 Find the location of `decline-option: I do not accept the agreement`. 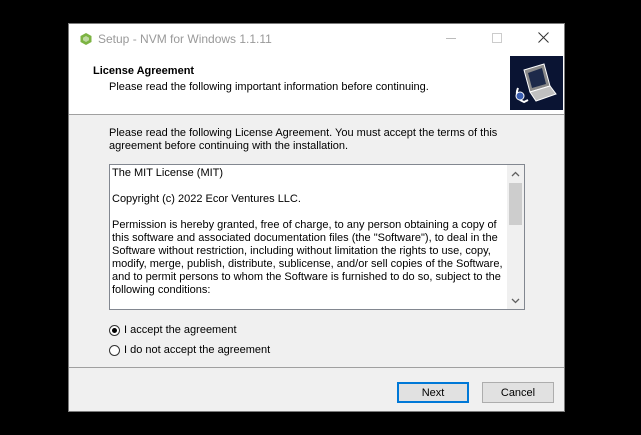

decline-option: I do not accept the agreement is located at coordinates (189, 350).